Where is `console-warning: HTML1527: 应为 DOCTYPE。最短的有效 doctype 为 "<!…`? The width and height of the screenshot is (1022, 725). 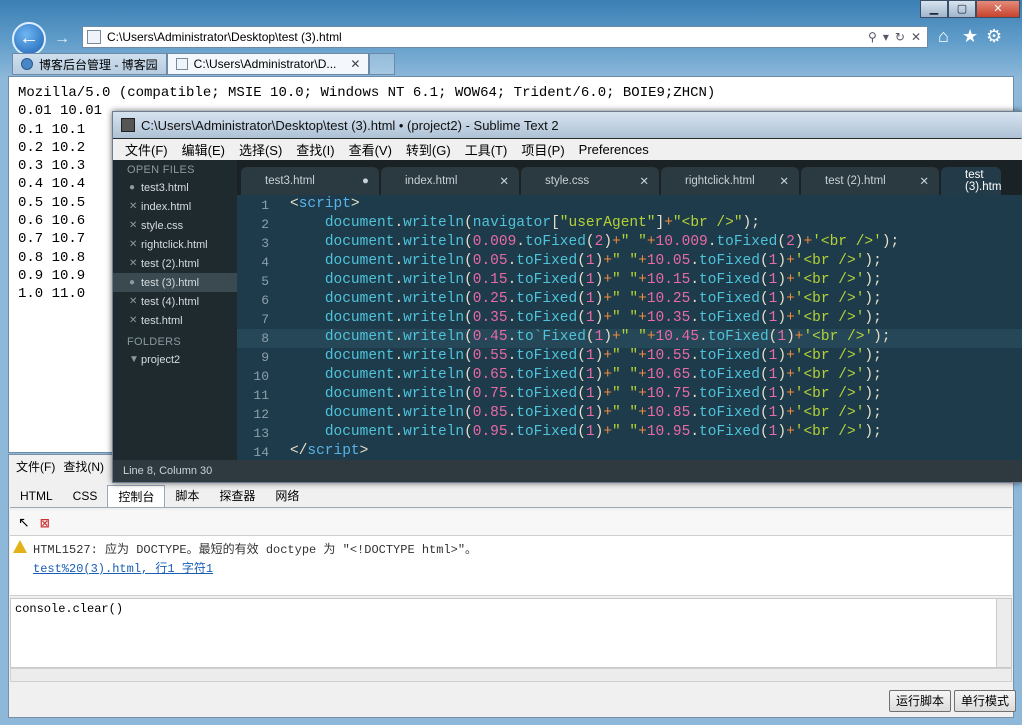 console-warning: HTML1527: 应为 DOCTYPE。最短的有效 doctype 为 "<!… is located at coordinates (255, 550).